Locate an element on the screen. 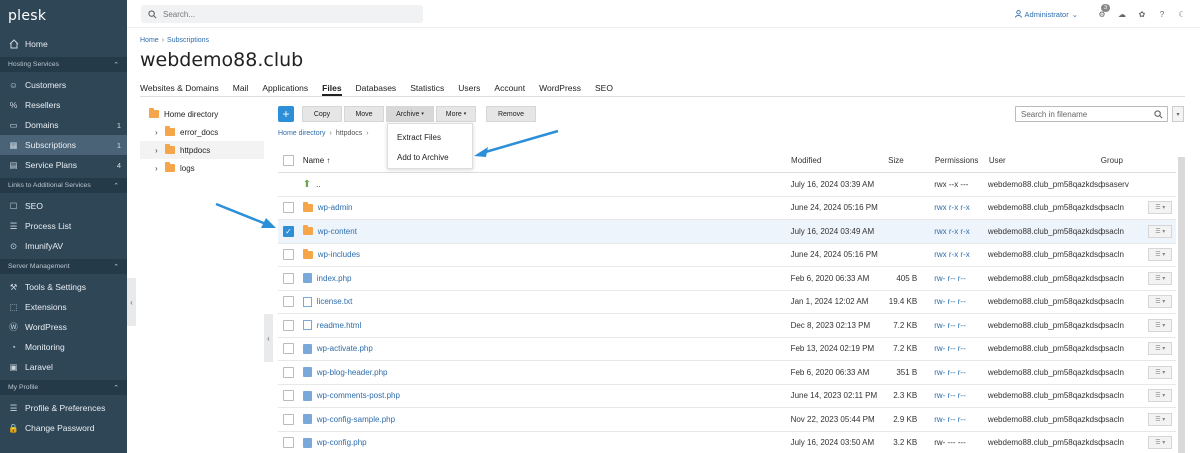  sidebar-section-header: My Profile ⌃ is located at coordinates (63, 387).